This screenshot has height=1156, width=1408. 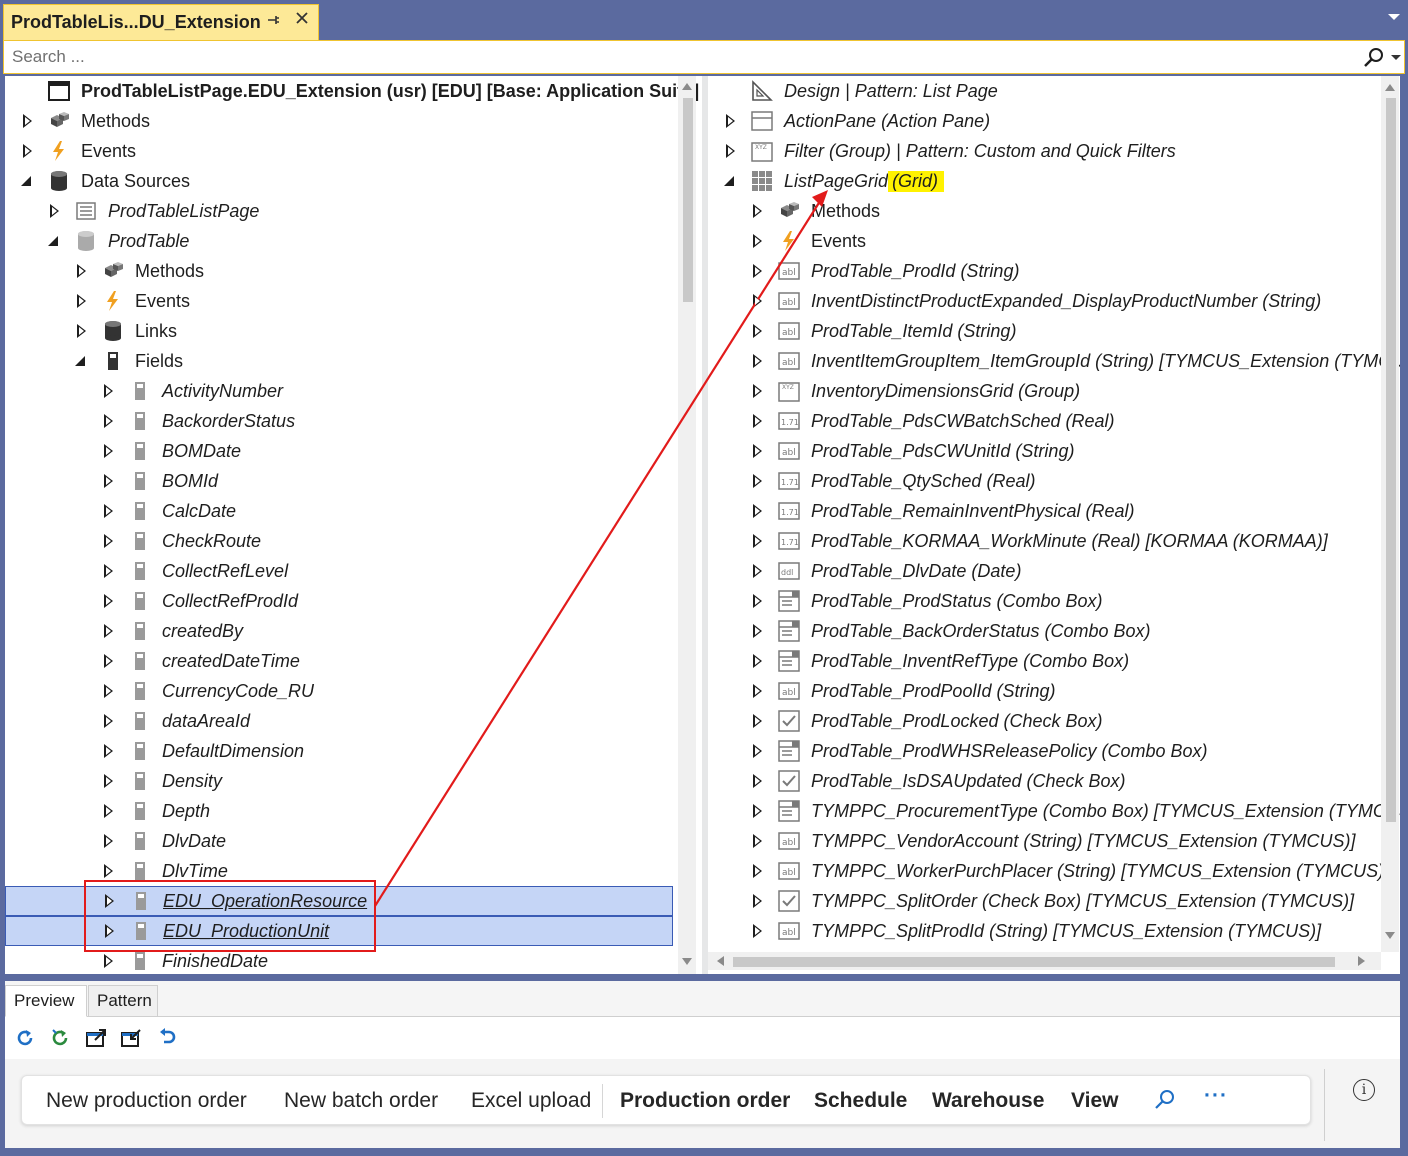 I want to click on tree-node: Density, so click(x=161, y=781).